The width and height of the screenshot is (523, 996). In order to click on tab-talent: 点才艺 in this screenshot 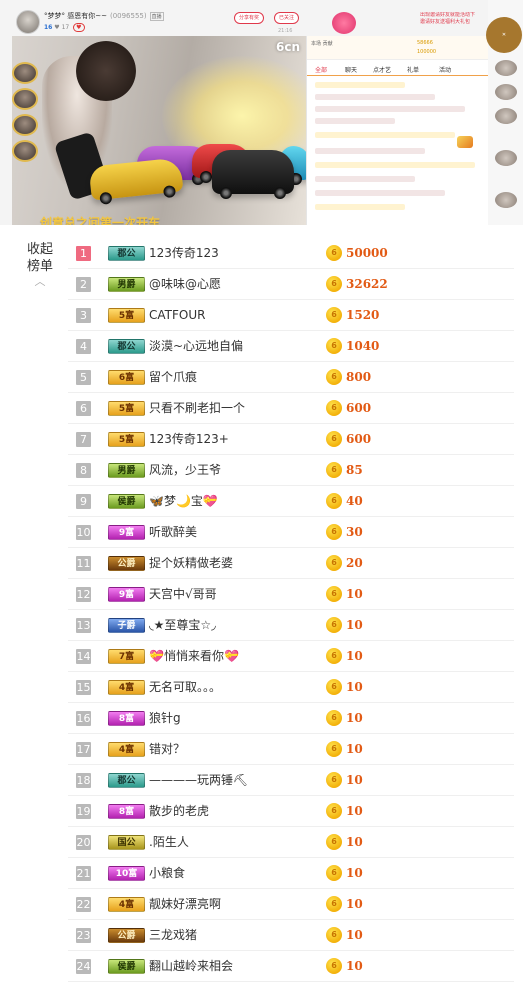, I will do `click(382, 69)`.